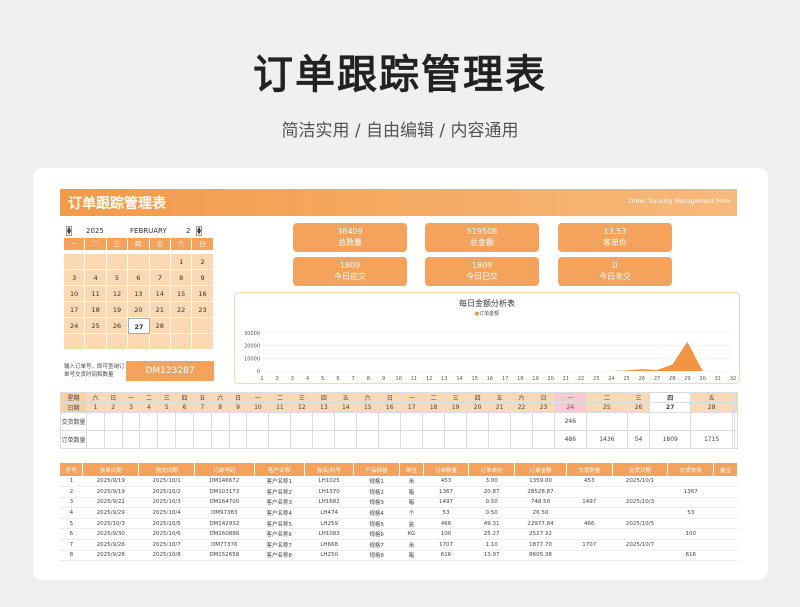 Image resolution: width=800 pixels, height=607 pixels. What do you see at coordinates (376, 513) in the screenshot?
I see `orders-cell: 规格4` at bounding box center [376, 513].